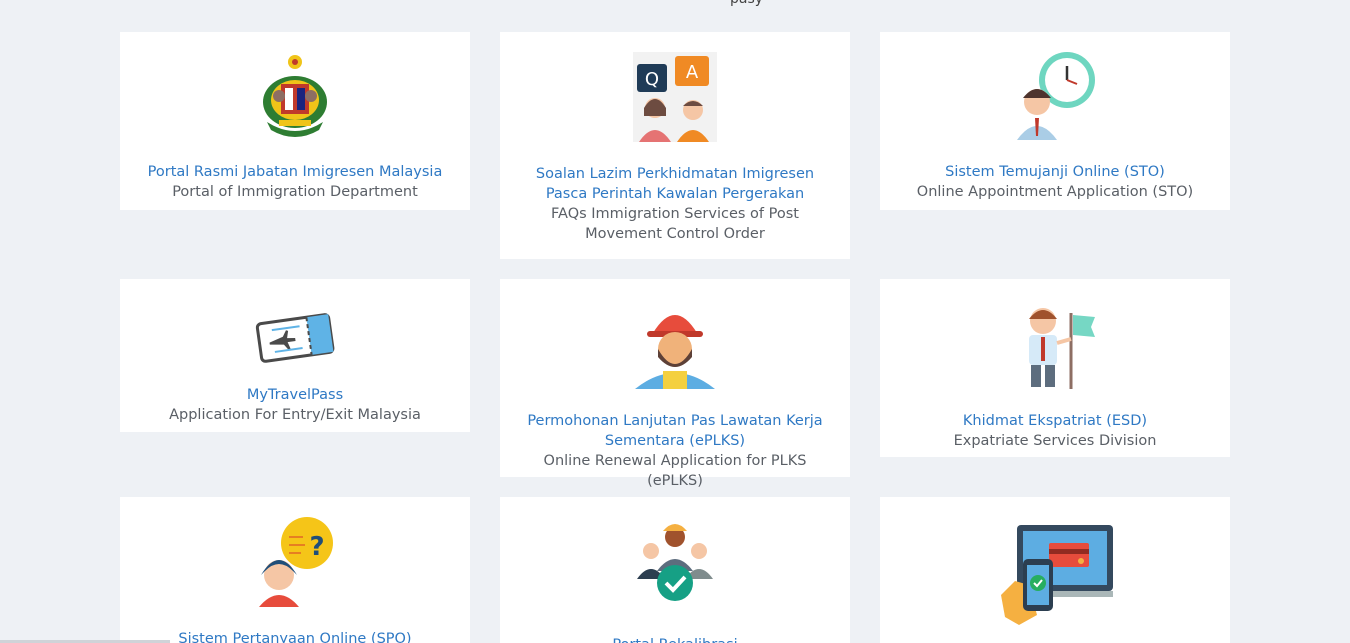  What do you see at coordinates (692, 72) in the screenshot?
I see `svg-text: A` at bounding box center [692, 72].